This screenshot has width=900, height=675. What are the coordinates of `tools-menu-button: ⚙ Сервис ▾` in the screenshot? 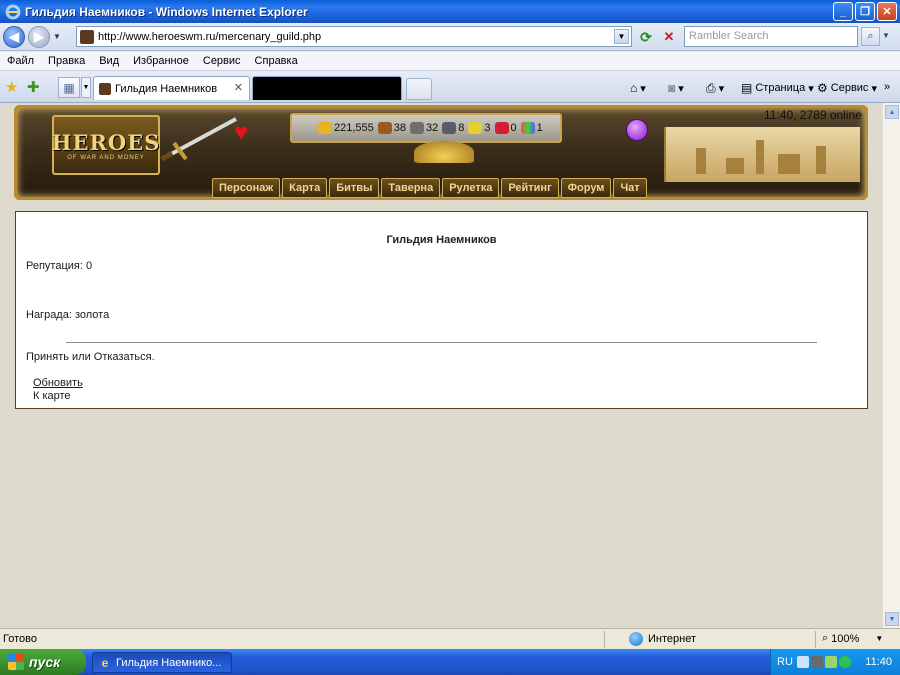 It's located at (847, 88).